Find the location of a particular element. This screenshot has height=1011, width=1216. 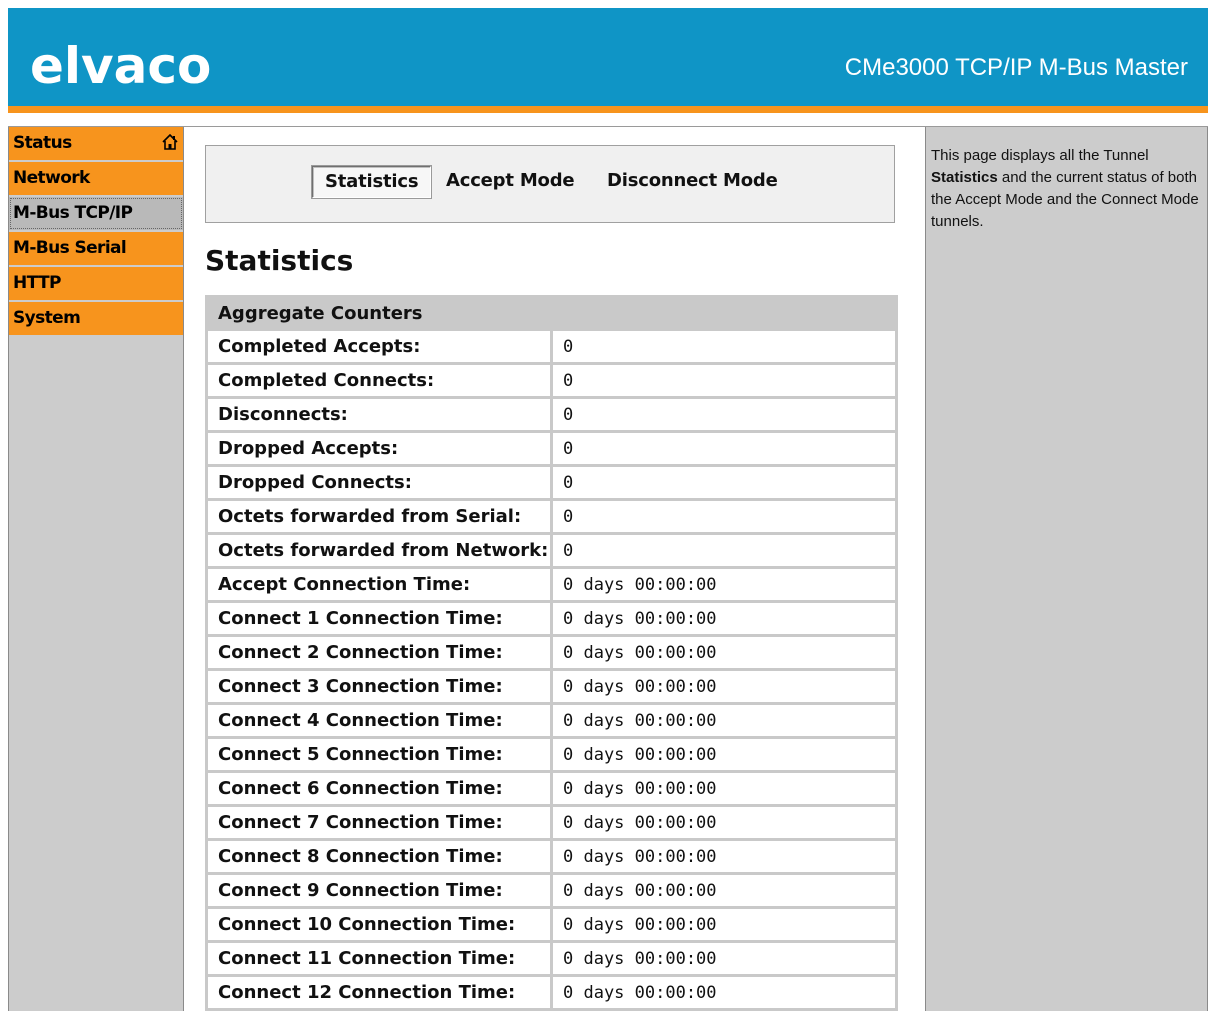

row-label: Connect 9 Connection Time: is located at coordinates (379, 890).